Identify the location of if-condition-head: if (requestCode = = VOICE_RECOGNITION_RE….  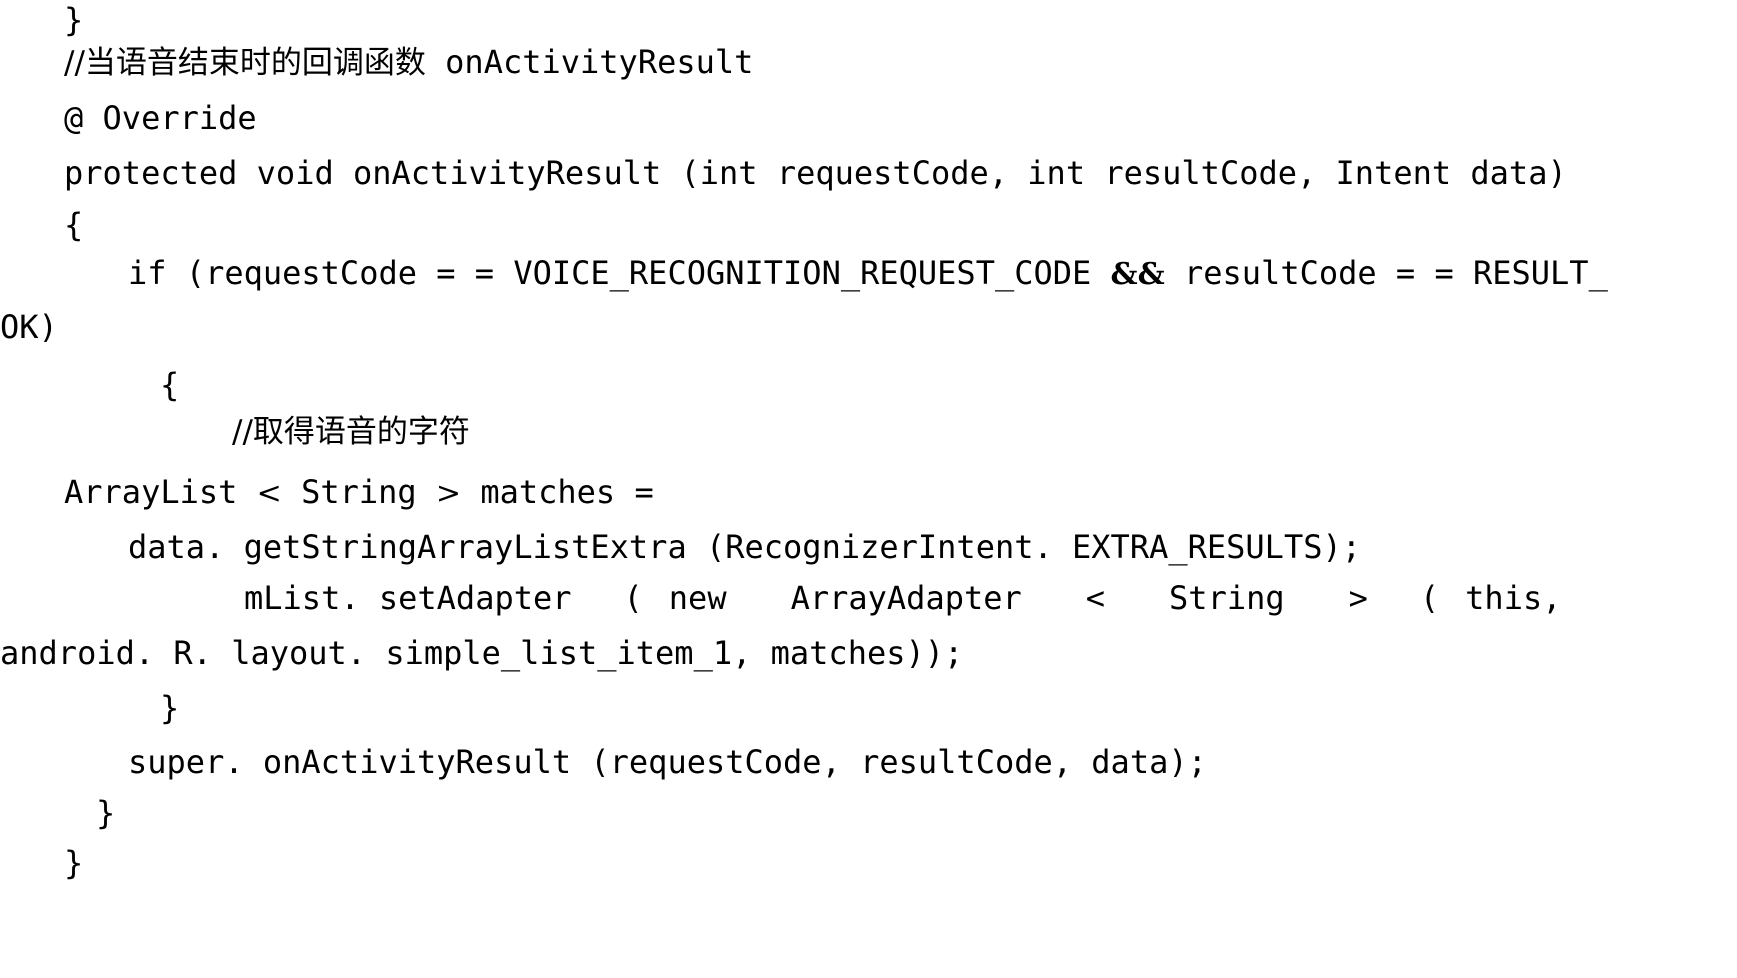
(619, 273).